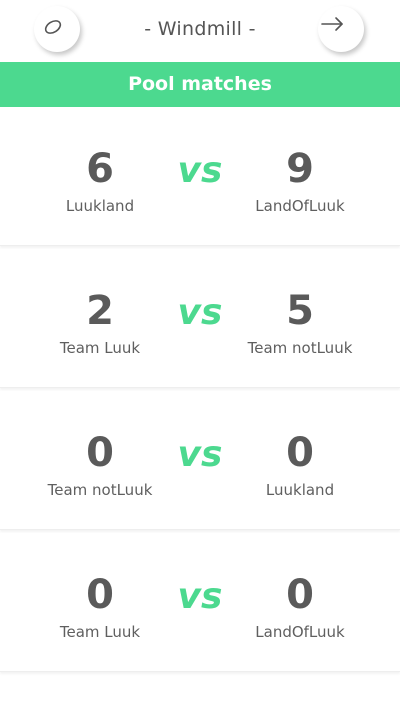 Image resolution: width=400 pixels, height=710 pixels. What do you see at coordinates (300, 348) in the screenshot?
I see `away-team-name: Team notLuuk` at bounding box center [300, 348].